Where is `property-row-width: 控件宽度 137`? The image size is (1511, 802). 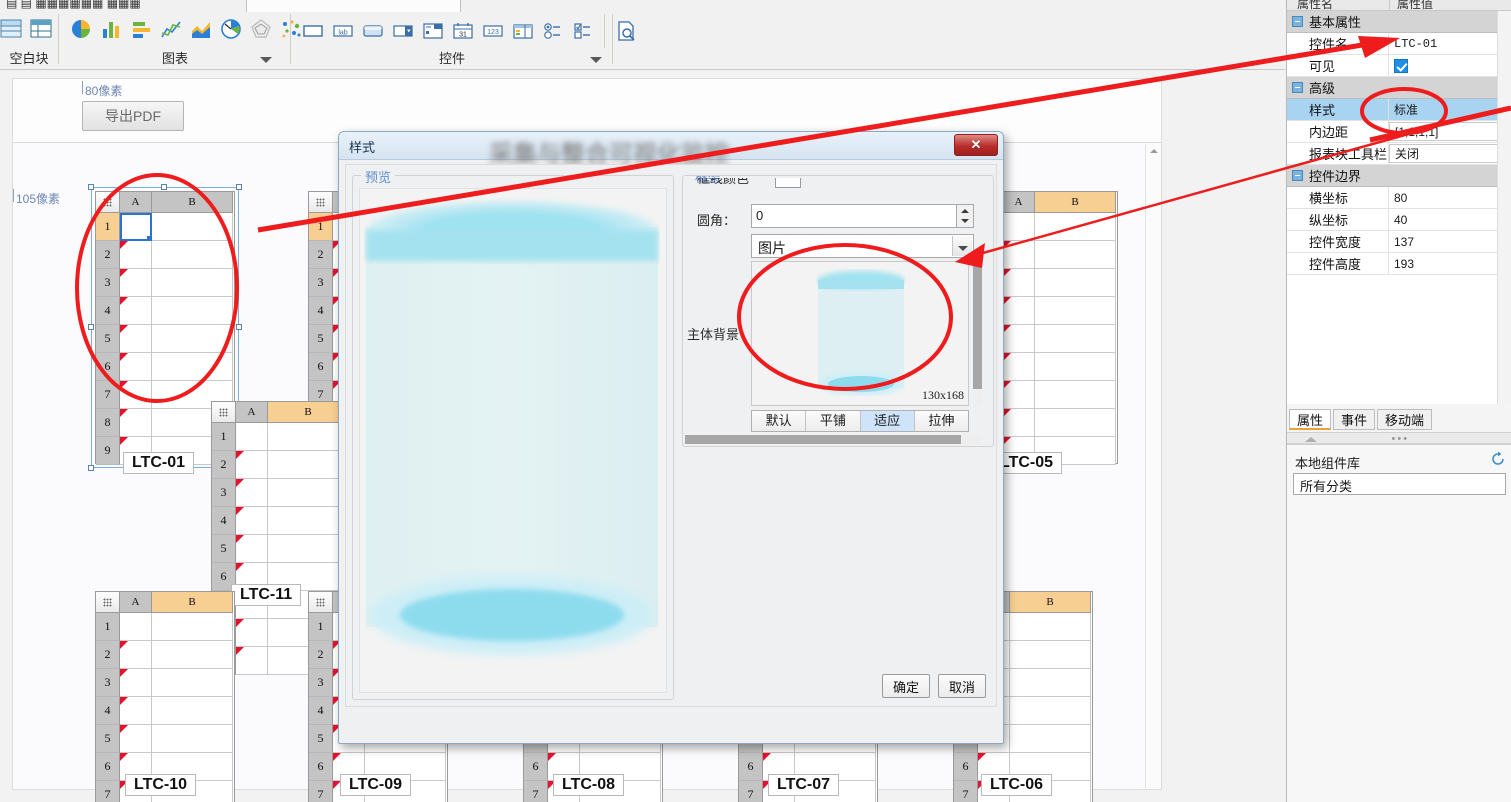 property-row-width: 控件宽度 137 is located at coordinates (1399, 242).